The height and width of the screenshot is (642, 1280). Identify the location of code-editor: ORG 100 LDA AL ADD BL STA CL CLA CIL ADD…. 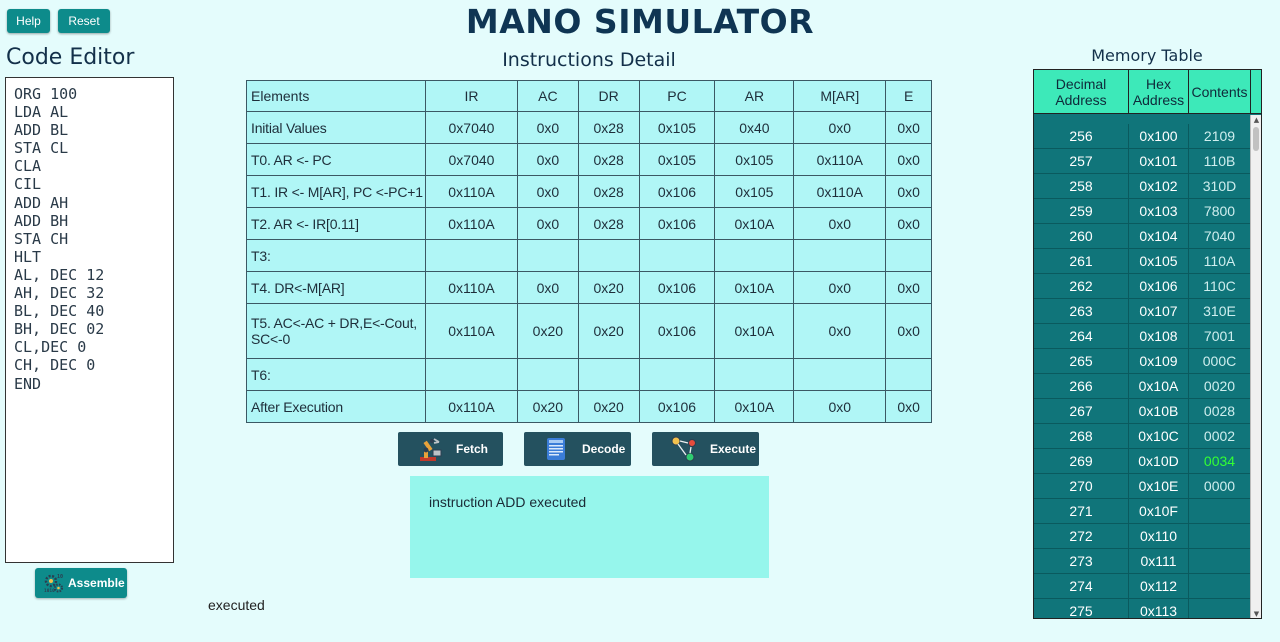
(89, 320).